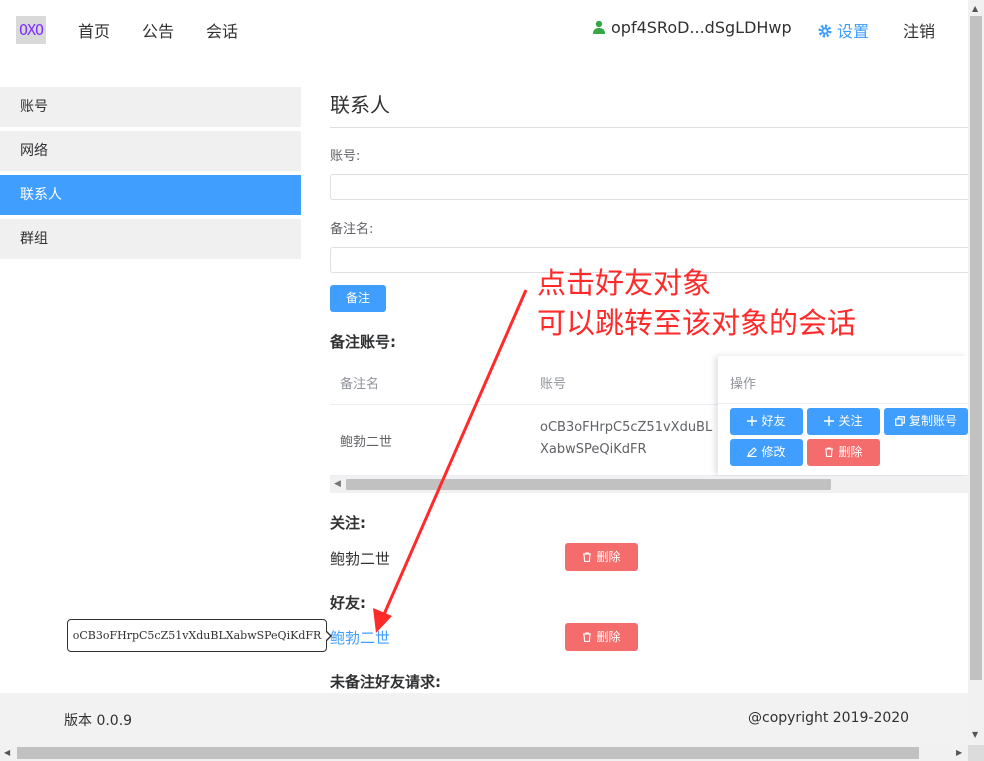  Describe the element at coordinates (773, 421) in the screenshot. I see `add-friend-label: 好友` at that location.